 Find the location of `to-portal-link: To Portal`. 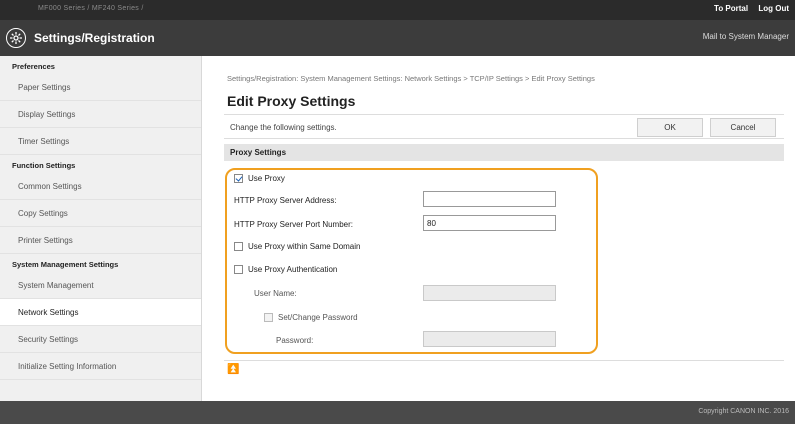

to-portal-link: To Portal is located at coordinates (731, 8).